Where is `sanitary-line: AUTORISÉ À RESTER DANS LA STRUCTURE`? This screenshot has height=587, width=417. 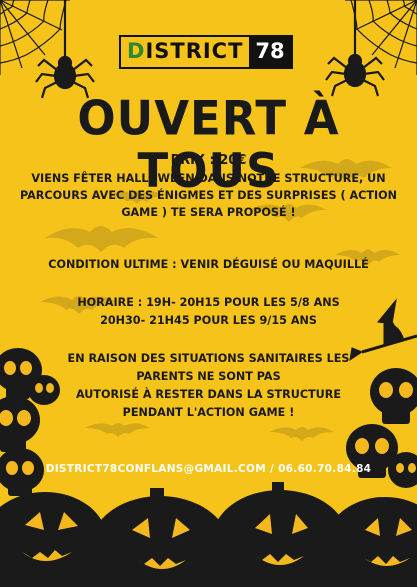 sanitary-line: AUTORISÉ À RESTER DANS LA STRUCTURE is located at coordinates (208, 394).